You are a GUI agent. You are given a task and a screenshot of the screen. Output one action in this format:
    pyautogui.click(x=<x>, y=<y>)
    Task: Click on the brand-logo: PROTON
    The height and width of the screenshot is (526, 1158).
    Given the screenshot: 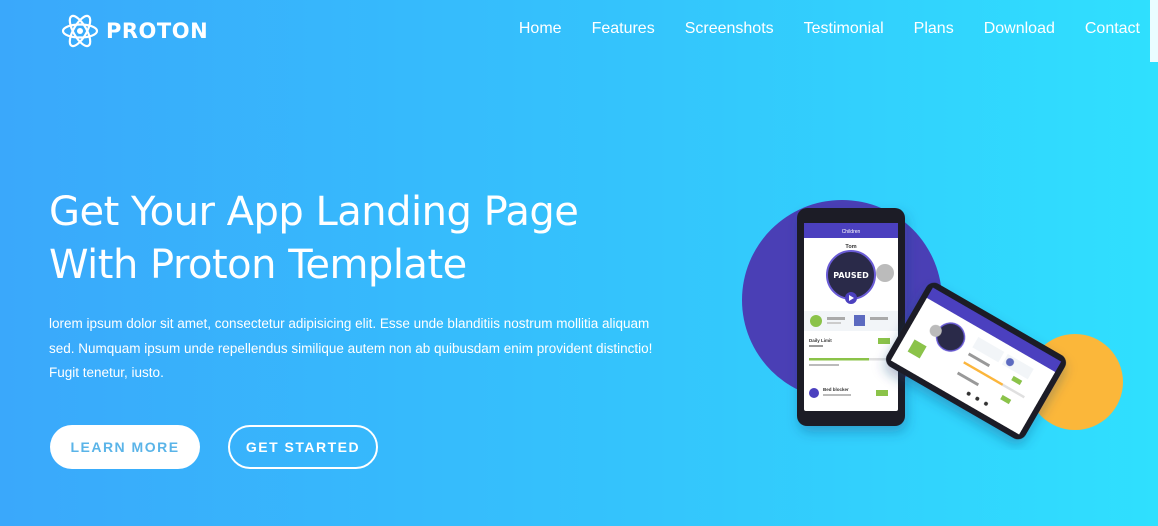 What is the action you would take?
    pyautogui.click(x=134, y=31)
    